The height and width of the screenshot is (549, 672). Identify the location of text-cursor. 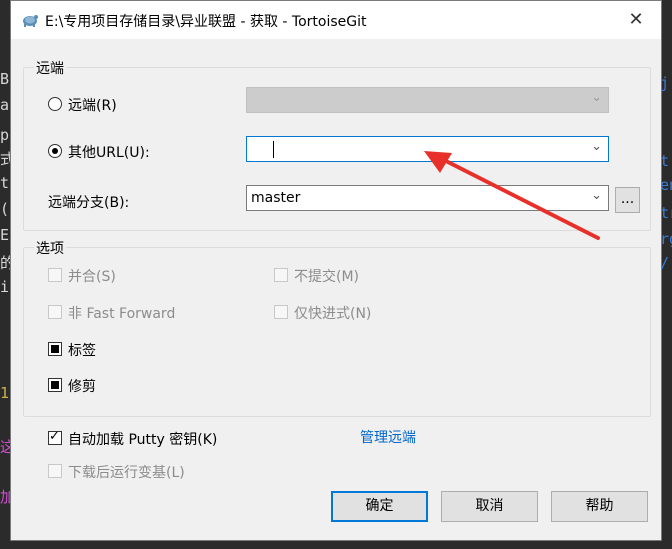
(273, 149).